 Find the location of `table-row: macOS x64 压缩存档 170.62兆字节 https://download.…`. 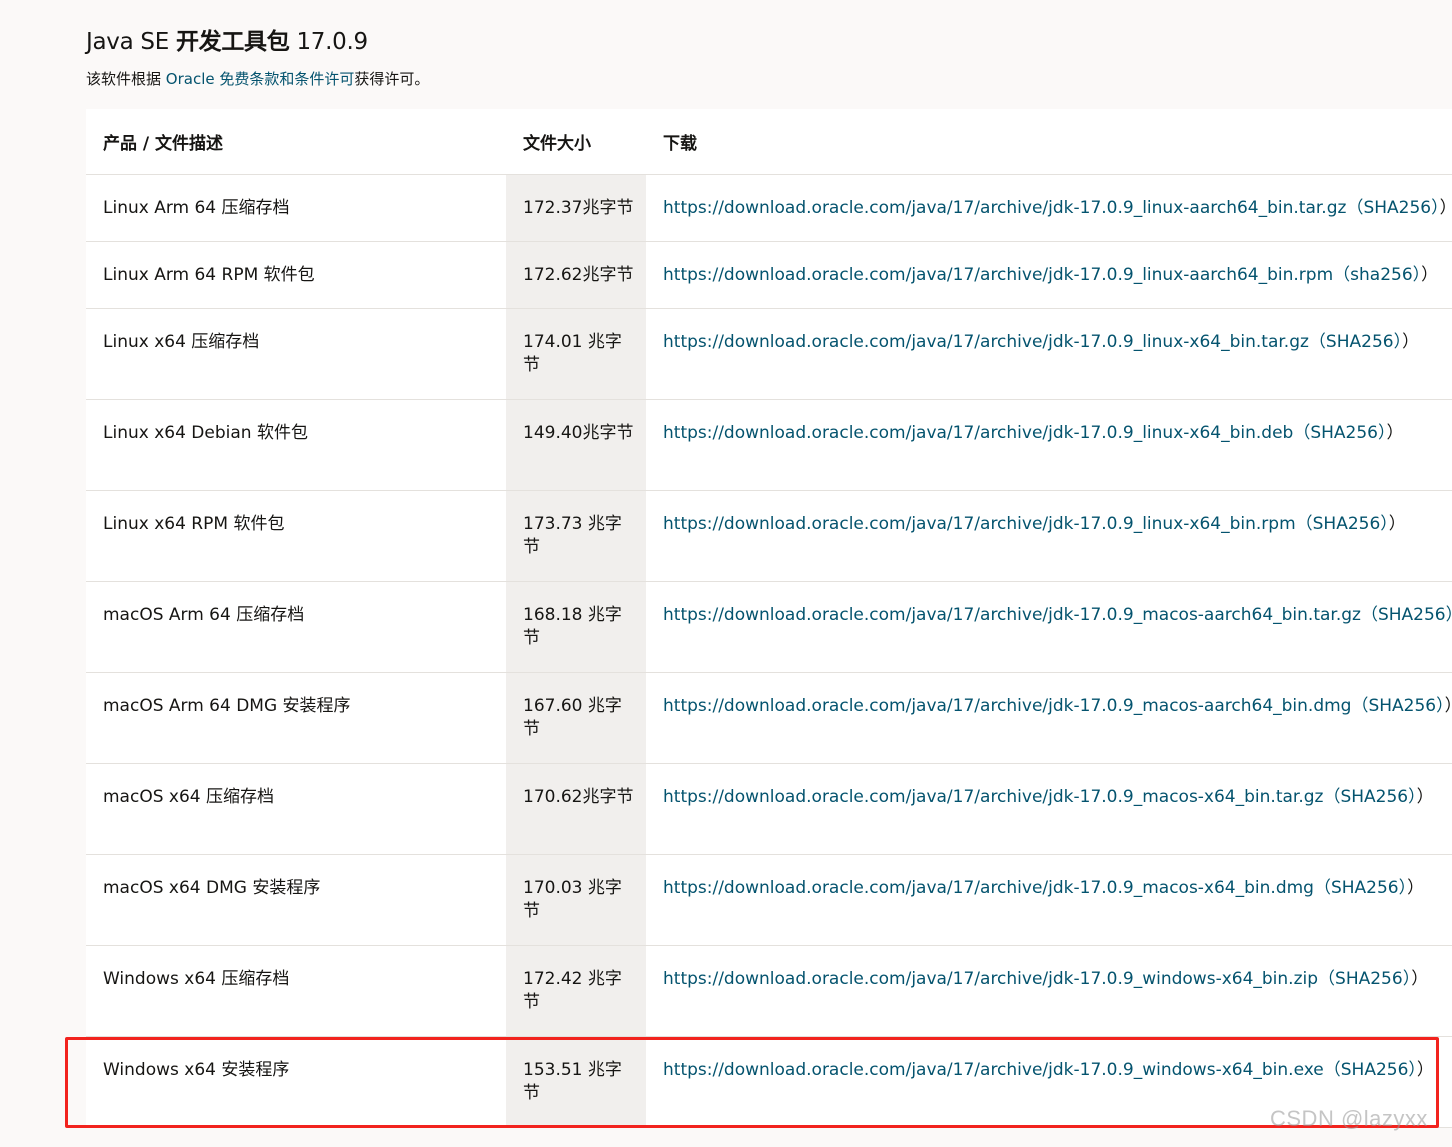

table-row: macOS x64 压缩存档 170.62兆字节 https://download.… is located at coordinates (769, 809).